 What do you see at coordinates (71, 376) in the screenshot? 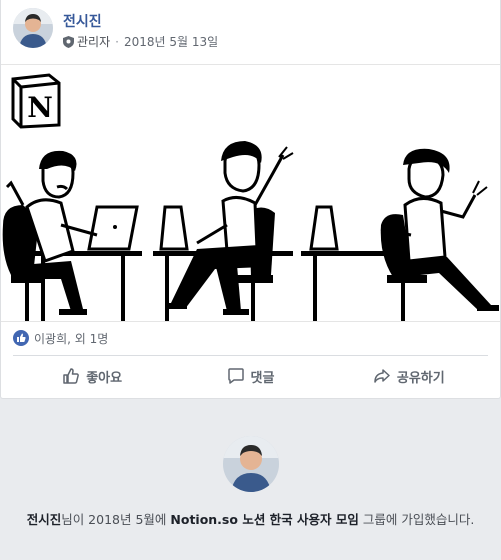
I see `thumbs-up-icon` at bounding box center [71, 376].